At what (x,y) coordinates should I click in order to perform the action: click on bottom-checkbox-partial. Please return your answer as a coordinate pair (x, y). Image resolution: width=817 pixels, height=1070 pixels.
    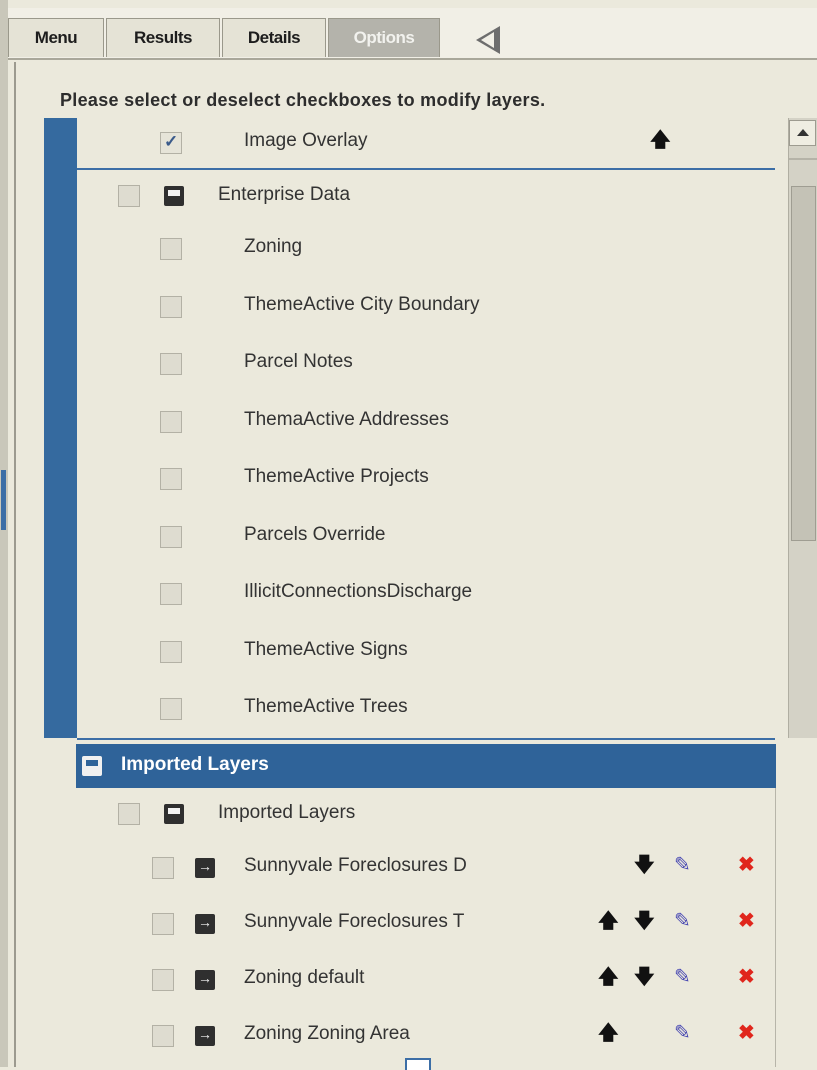
    Looking at the image, I should click on (418, 1064).